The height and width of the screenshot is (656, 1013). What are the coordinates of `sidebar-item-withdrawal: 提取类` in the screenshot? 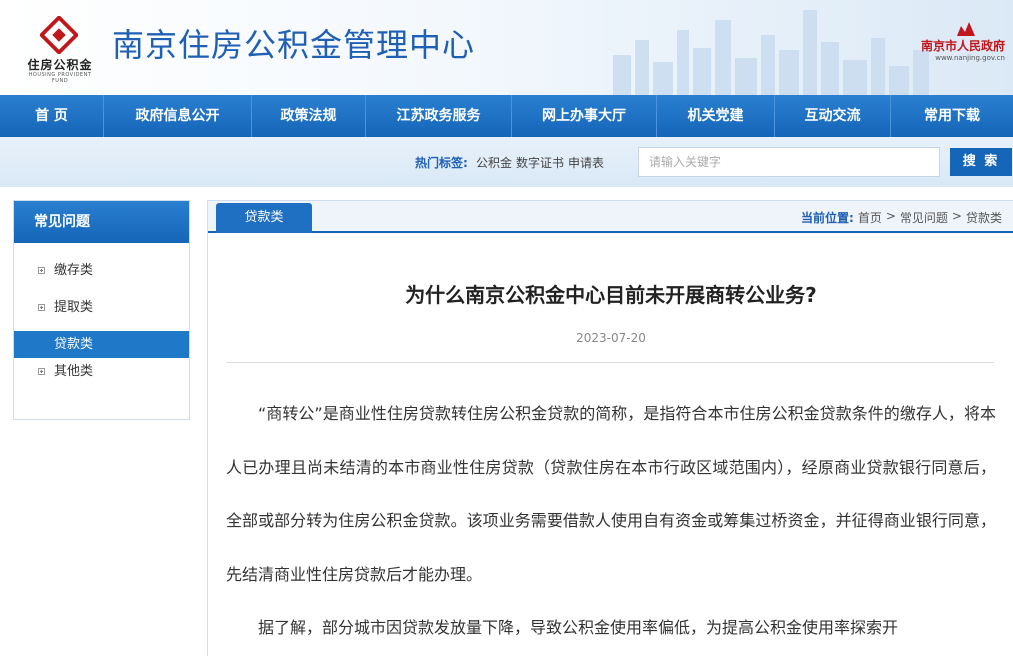 It's located at (101, 307).